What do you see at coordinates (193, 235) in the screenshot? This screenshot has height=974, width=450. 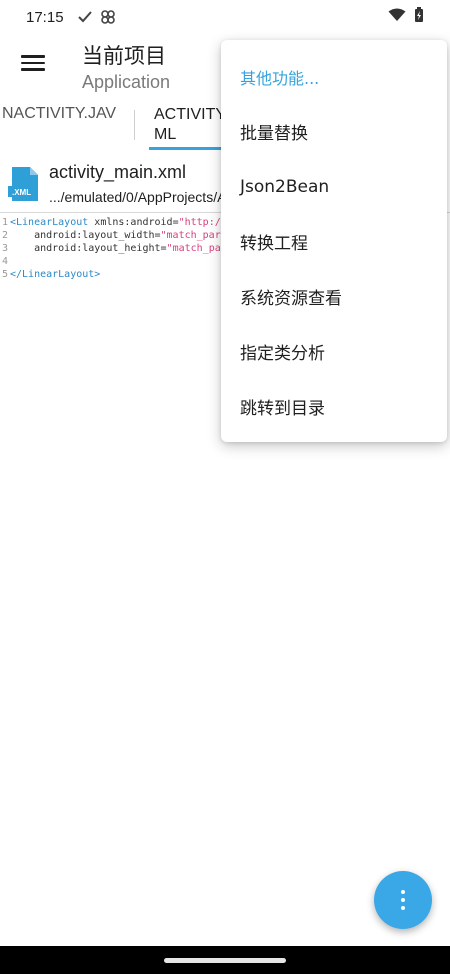 I see `code-string: "match_pare` at bounding box center [193, 235].